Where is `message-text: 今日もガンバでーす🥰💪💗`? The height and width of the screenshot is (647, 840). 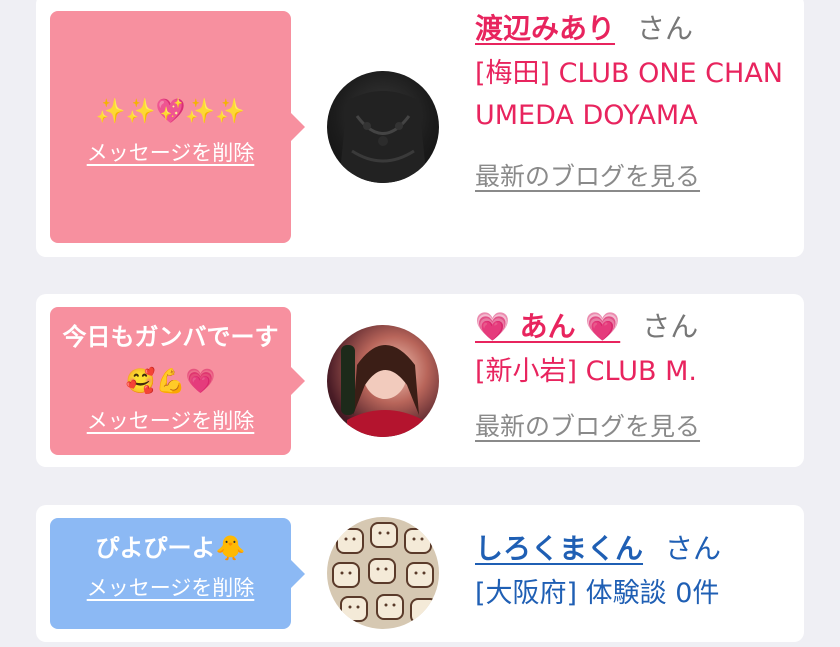
message-text: 今日もガンバでーす🥰💪💗 is located at coordinates (170, 359).